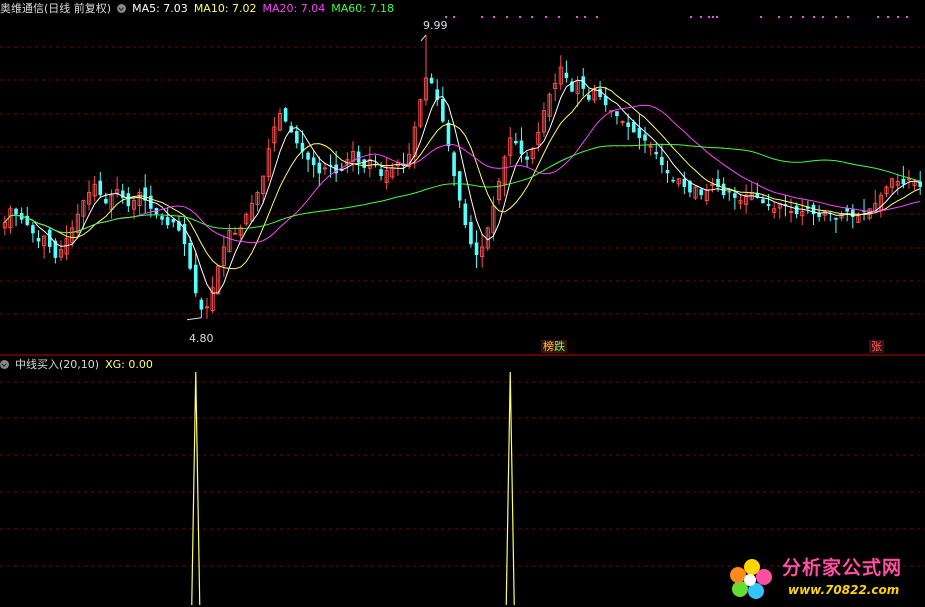 This screenshot has width=925, height=607. What do you see at coordinates (435, 25) in the screenshot?
I see `high-price-label: 9.99` at bounding box center [435, 25].